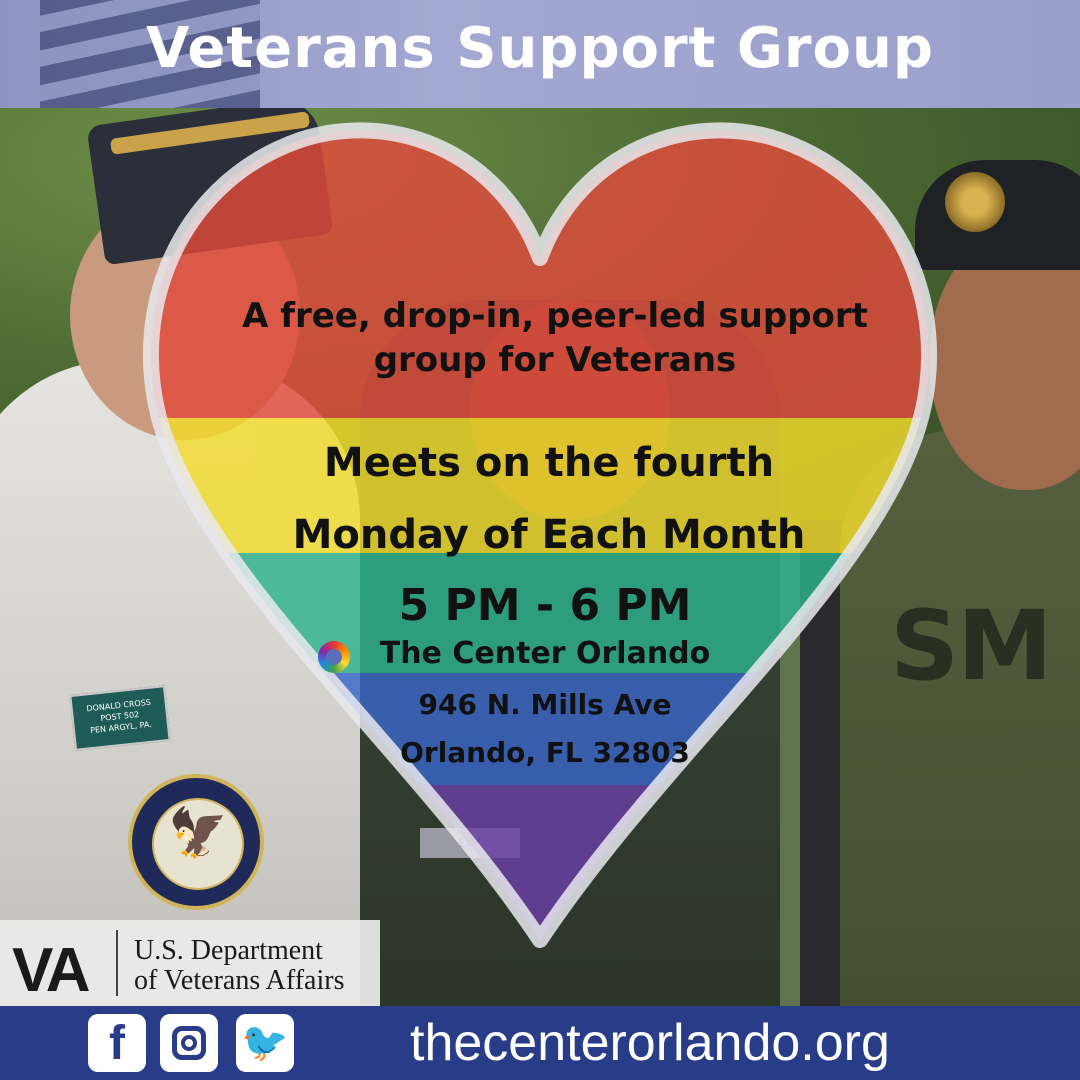  Describe the element at coordinates (650, 1043) in the screenshot. I see `website-link: thecenterorlando.org` at that location.